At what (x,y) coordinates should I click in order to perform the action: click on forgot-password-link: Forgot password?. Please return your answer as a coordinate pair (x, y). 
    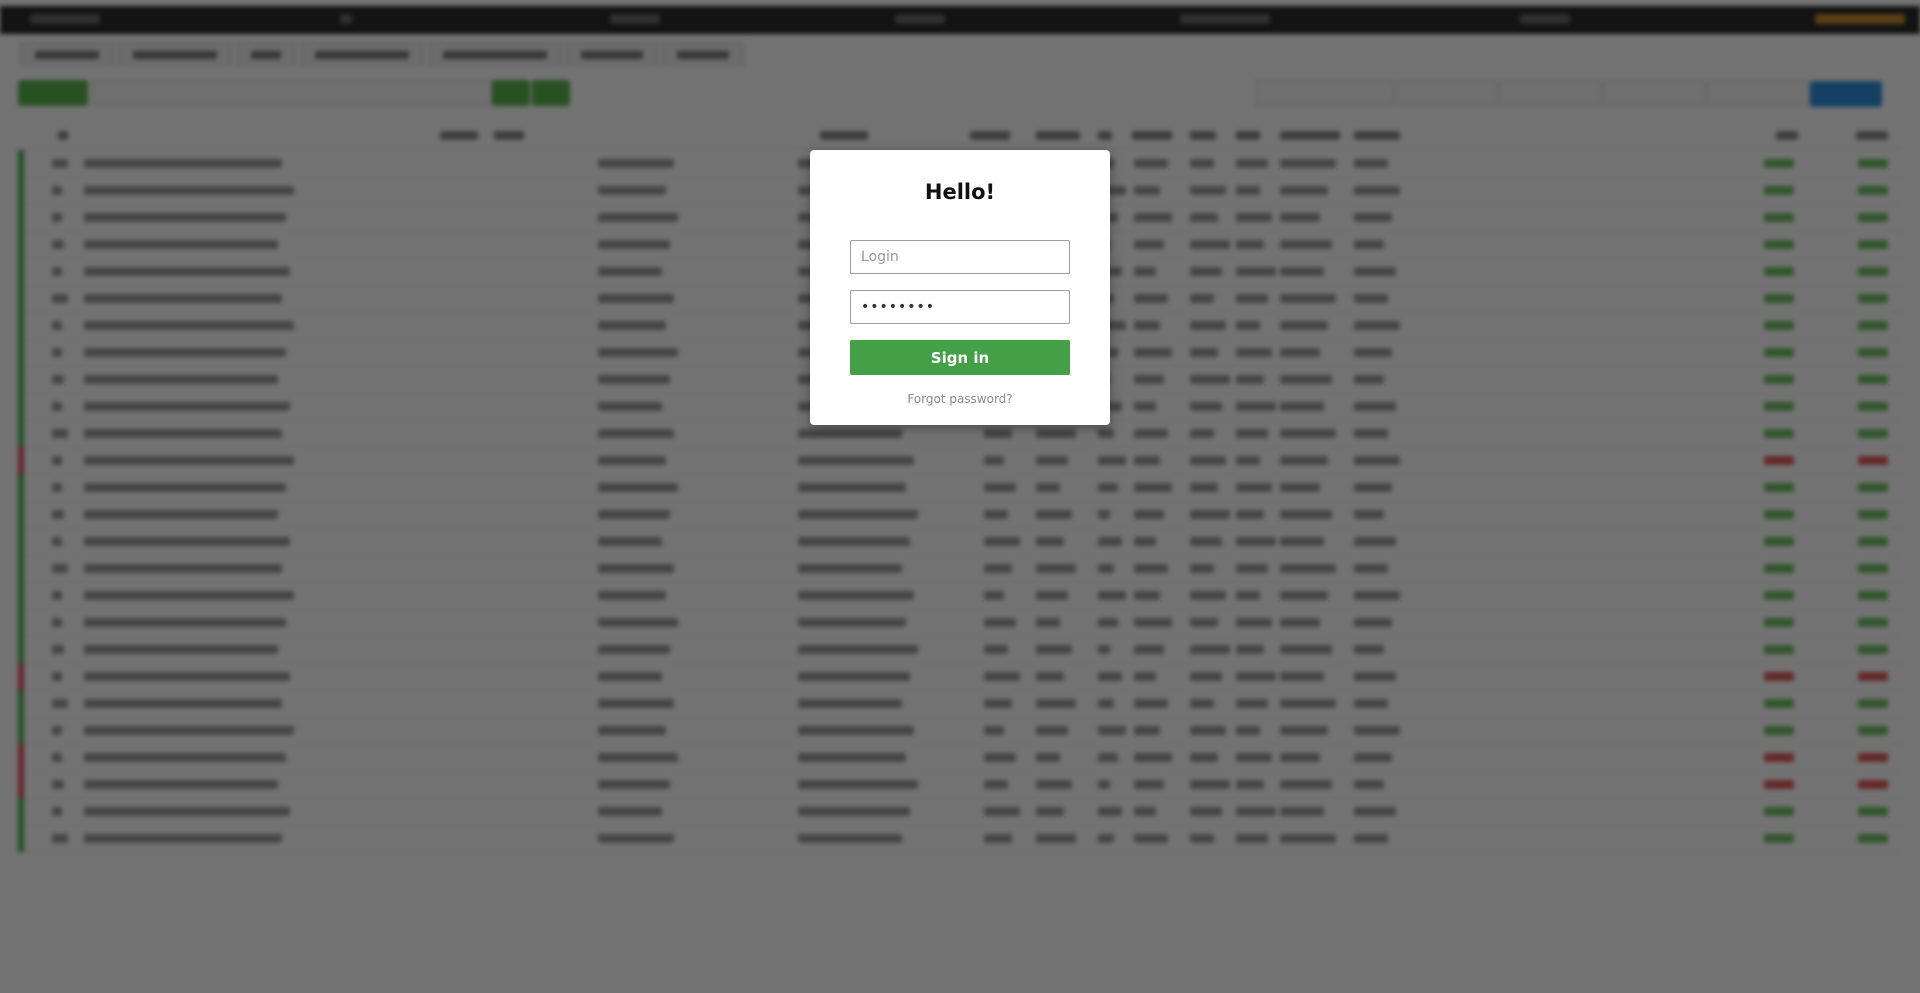
    Looking at the image, I should click on (960, 399).